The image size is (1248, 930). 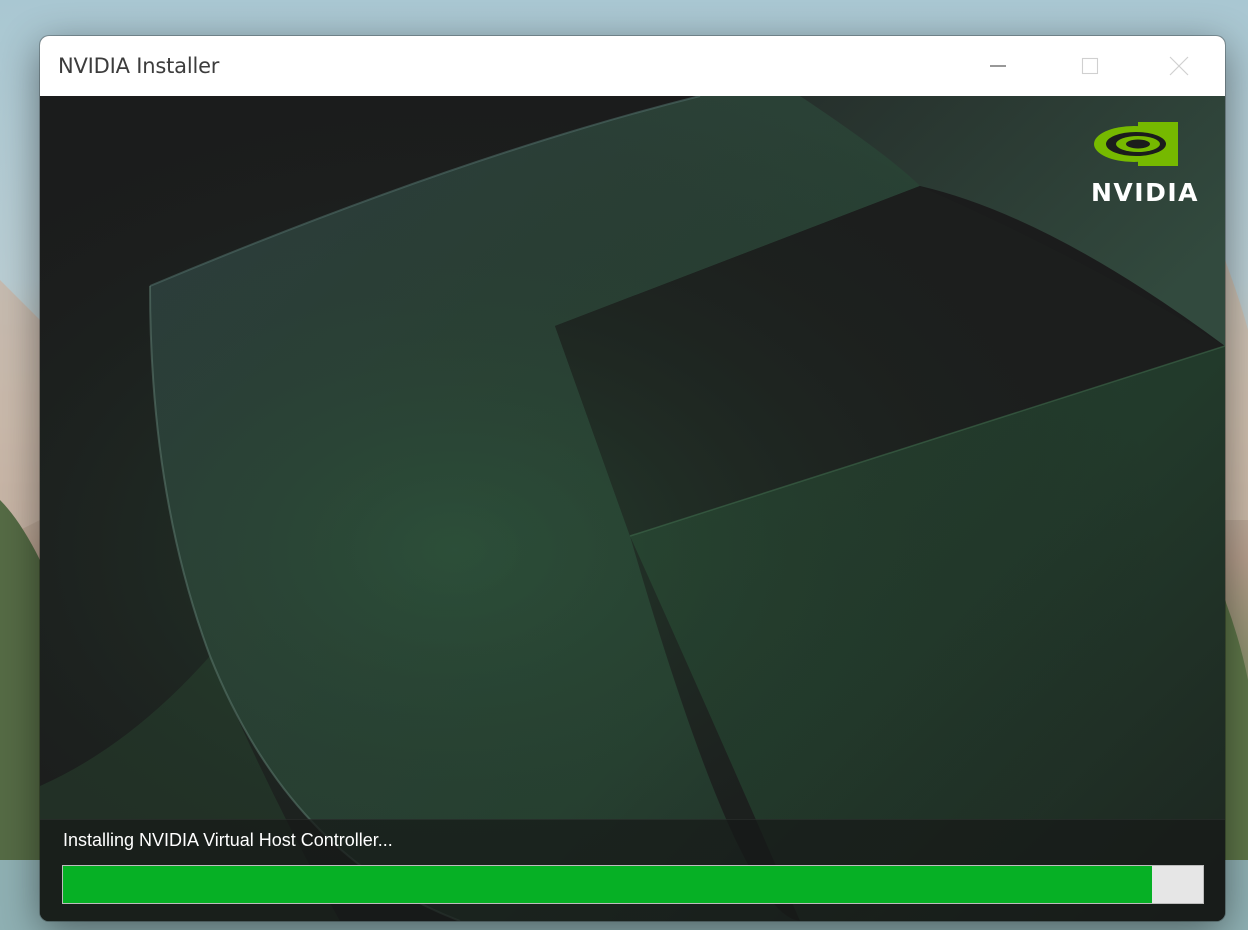 What do you see at coordinates (632, 66) in the screenshot?
I see `title-bar: NVIDIA Installer` at bounding box center [632, 66].